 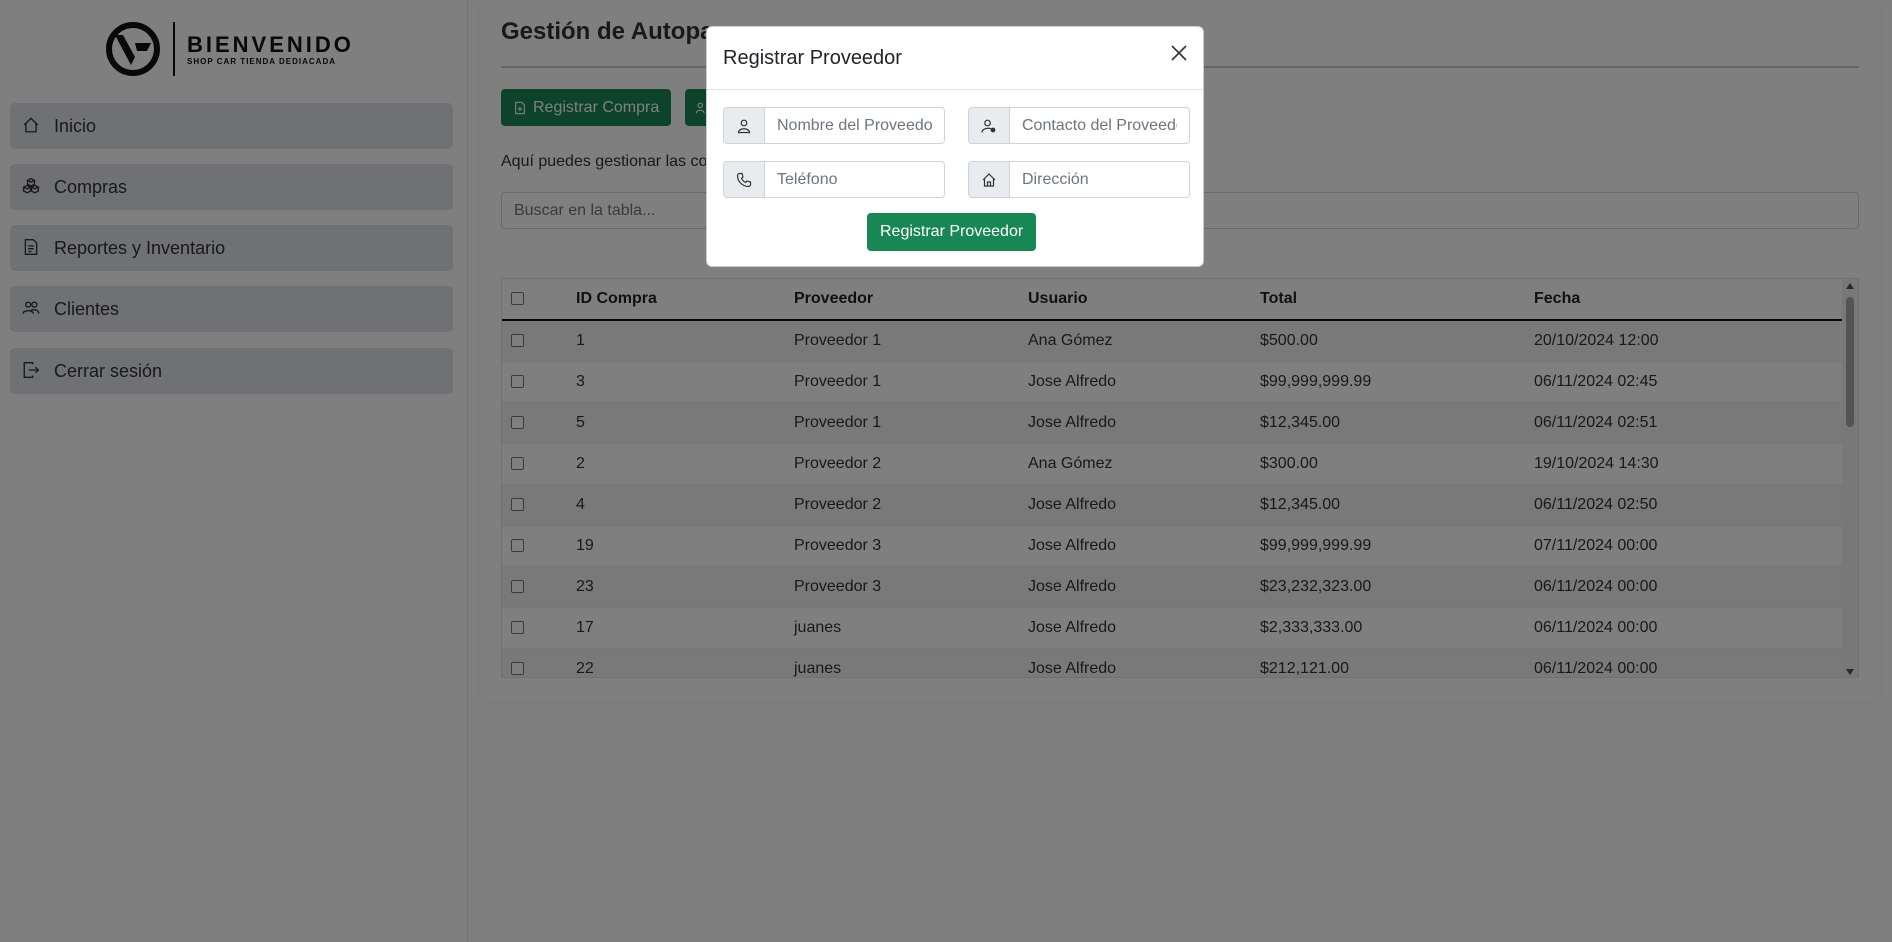 What do you see at coordinates (744, 125) in the screenshot?
I see `person-icon` at bounding box center [744, 125].